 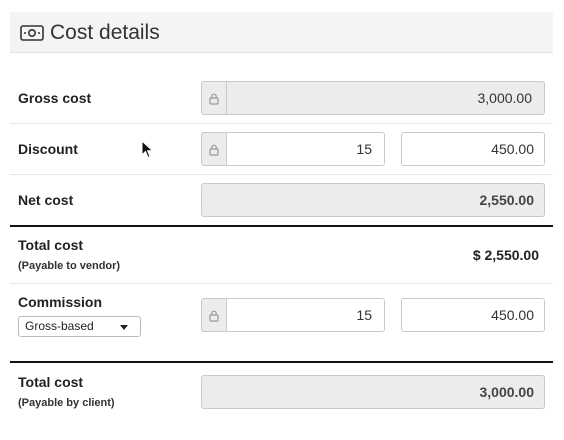 I want to click on section-title: Cost details, so click(x=105, y=32).